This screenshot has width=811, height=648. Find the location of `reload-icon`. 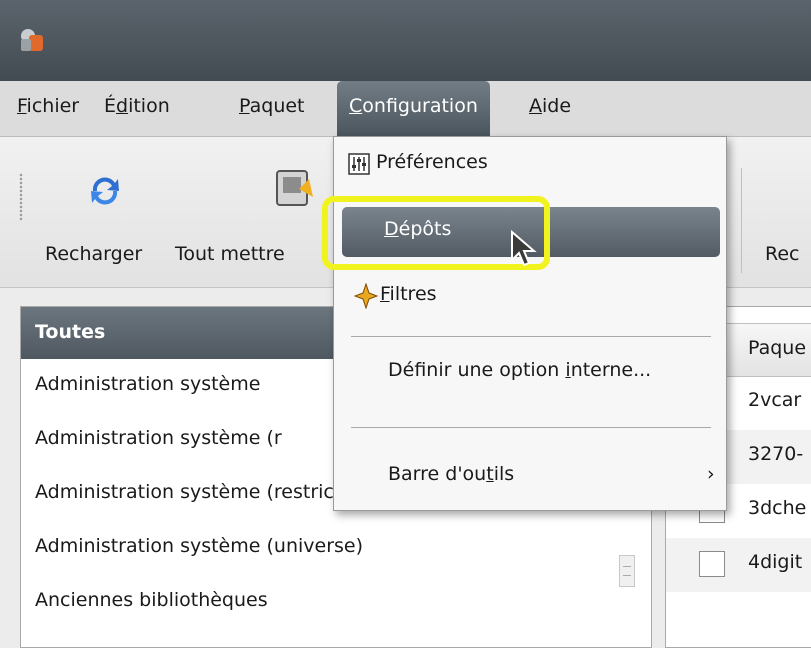

reload-icon is located at coordinates (105, 191).